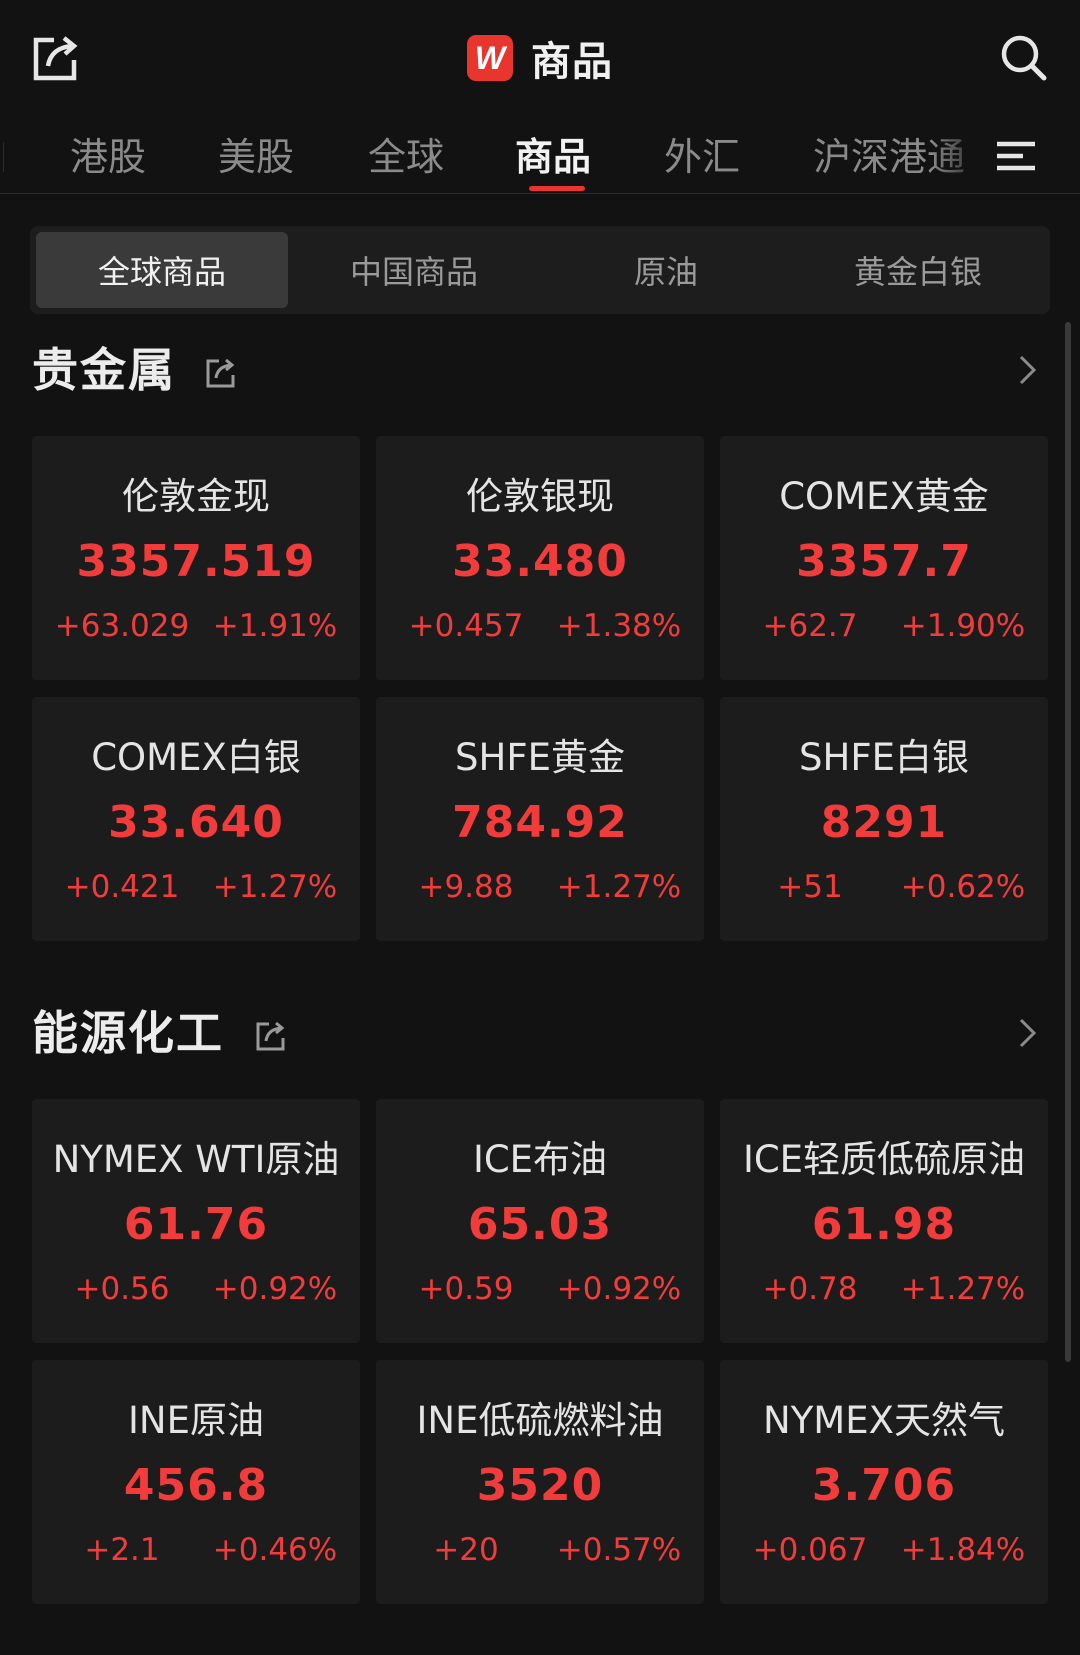  I want to click on card-change-pct: +0.46%, so click(275, 1550).